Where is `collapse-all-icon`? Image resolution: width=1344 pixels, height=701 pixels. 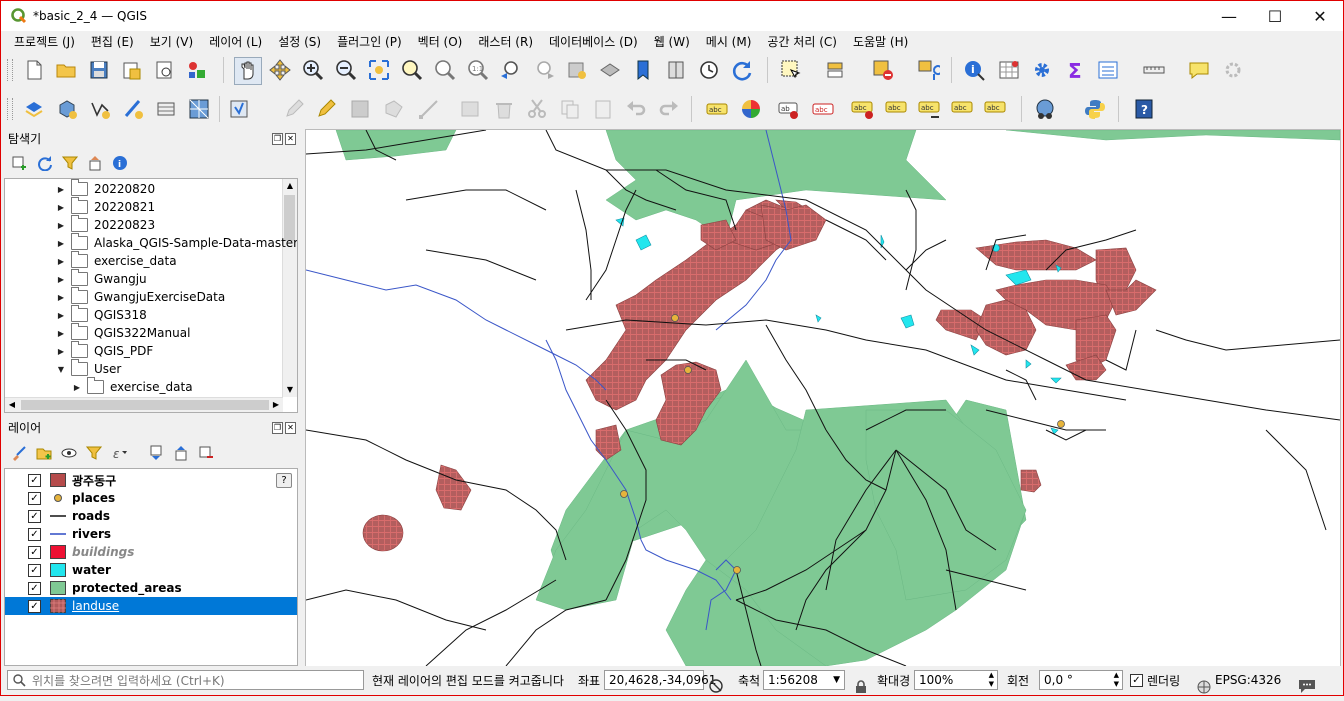
collapse-all-icon is located at coordinates (95, 163).